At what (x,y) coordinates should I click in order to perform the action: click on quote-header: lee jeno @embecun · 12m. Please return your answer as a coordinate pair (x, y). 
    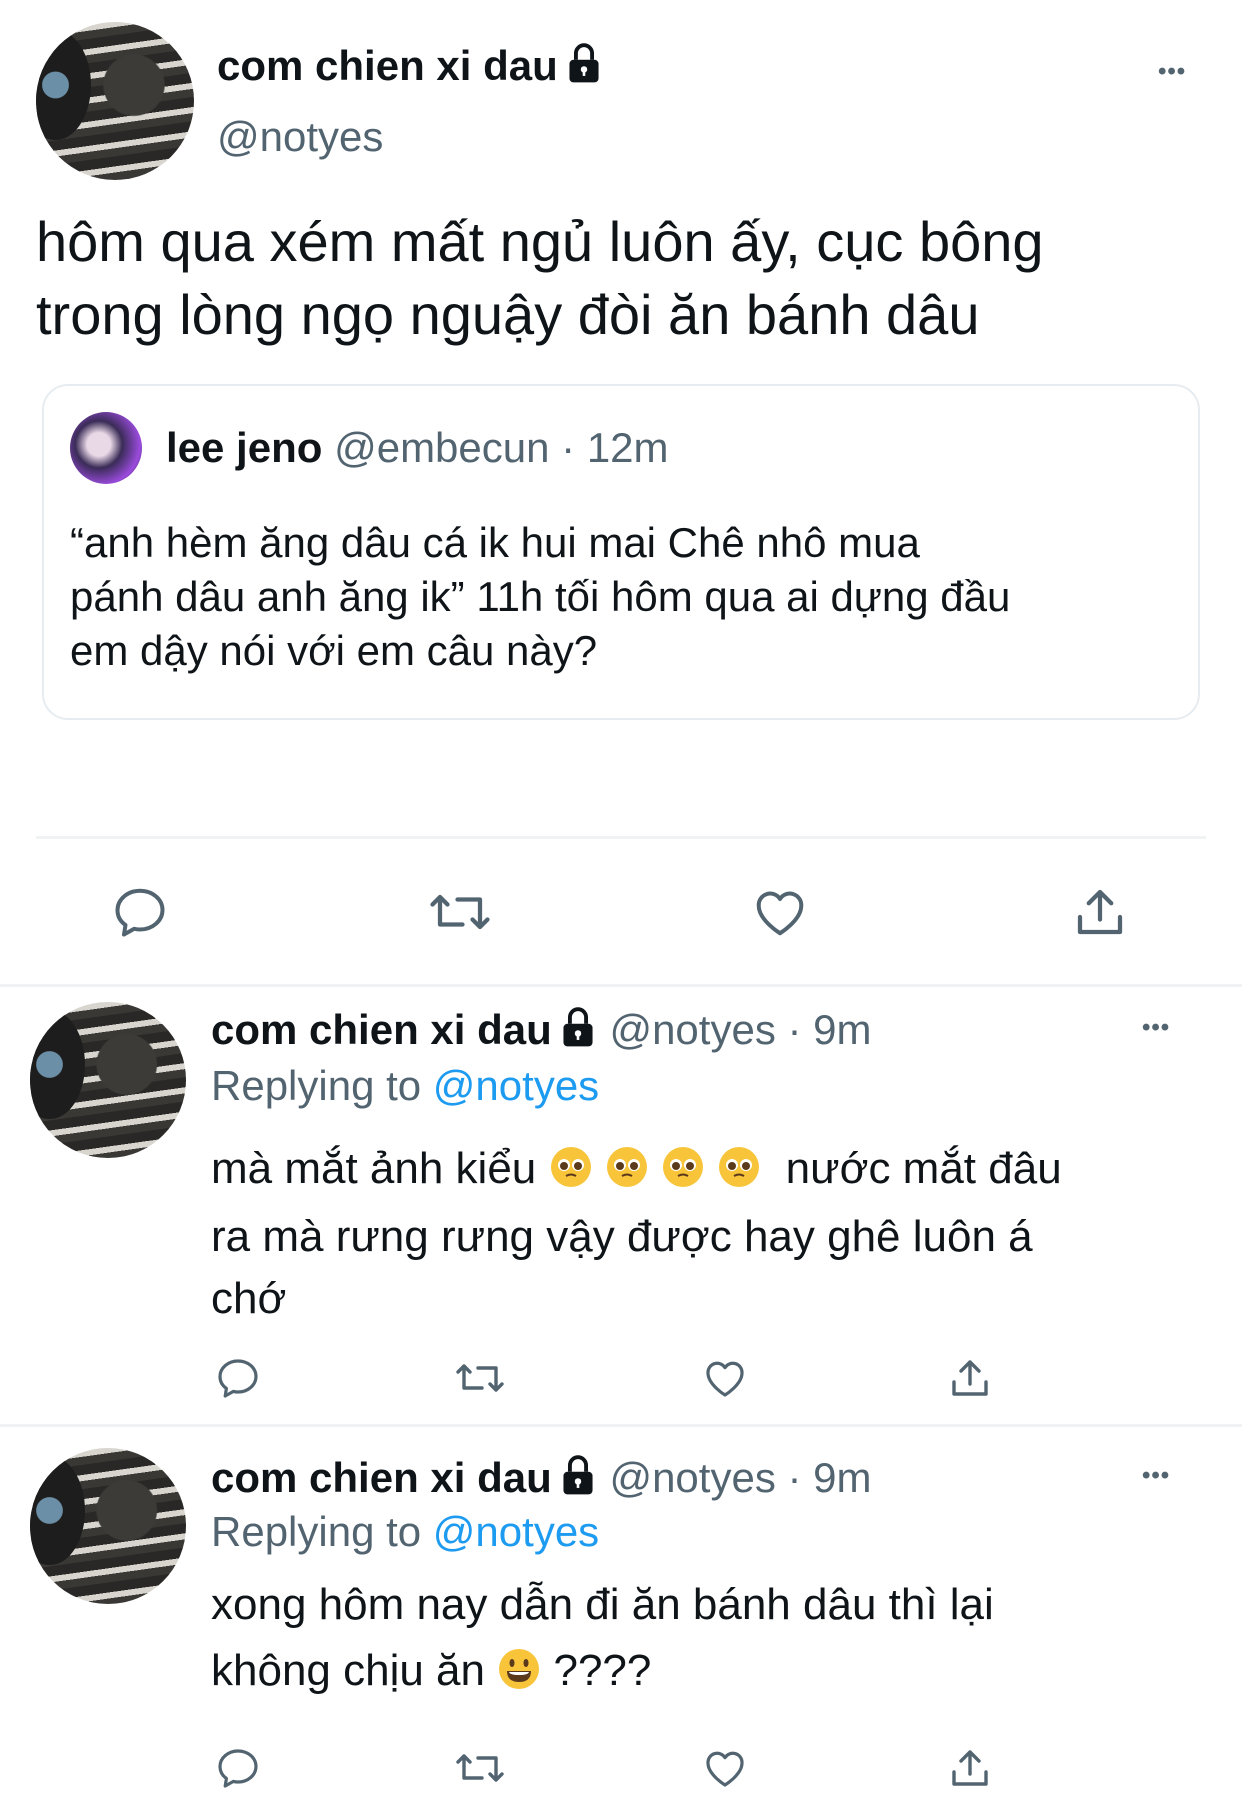
    Looking at the image, I should click on (417, 448).